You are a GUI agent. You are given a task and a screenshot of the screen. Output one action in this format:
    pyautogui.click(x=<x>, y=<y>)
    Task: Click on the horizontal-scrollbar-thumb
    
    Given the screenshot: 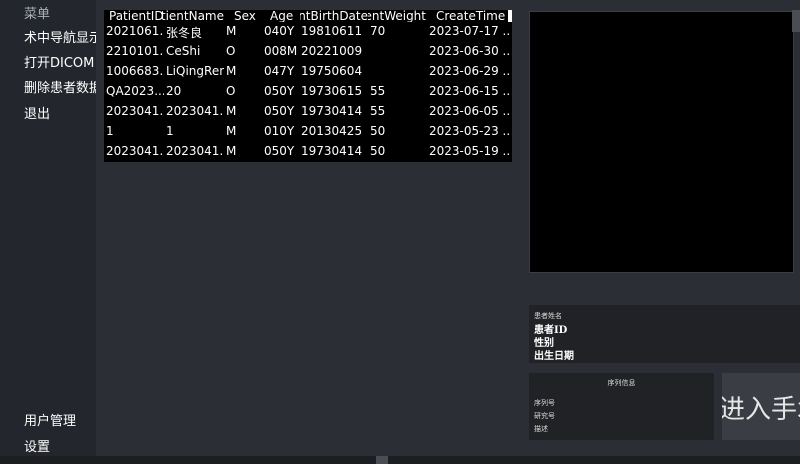 What is the action you would take?
    pyautogui.click(x=382, y=460)
    